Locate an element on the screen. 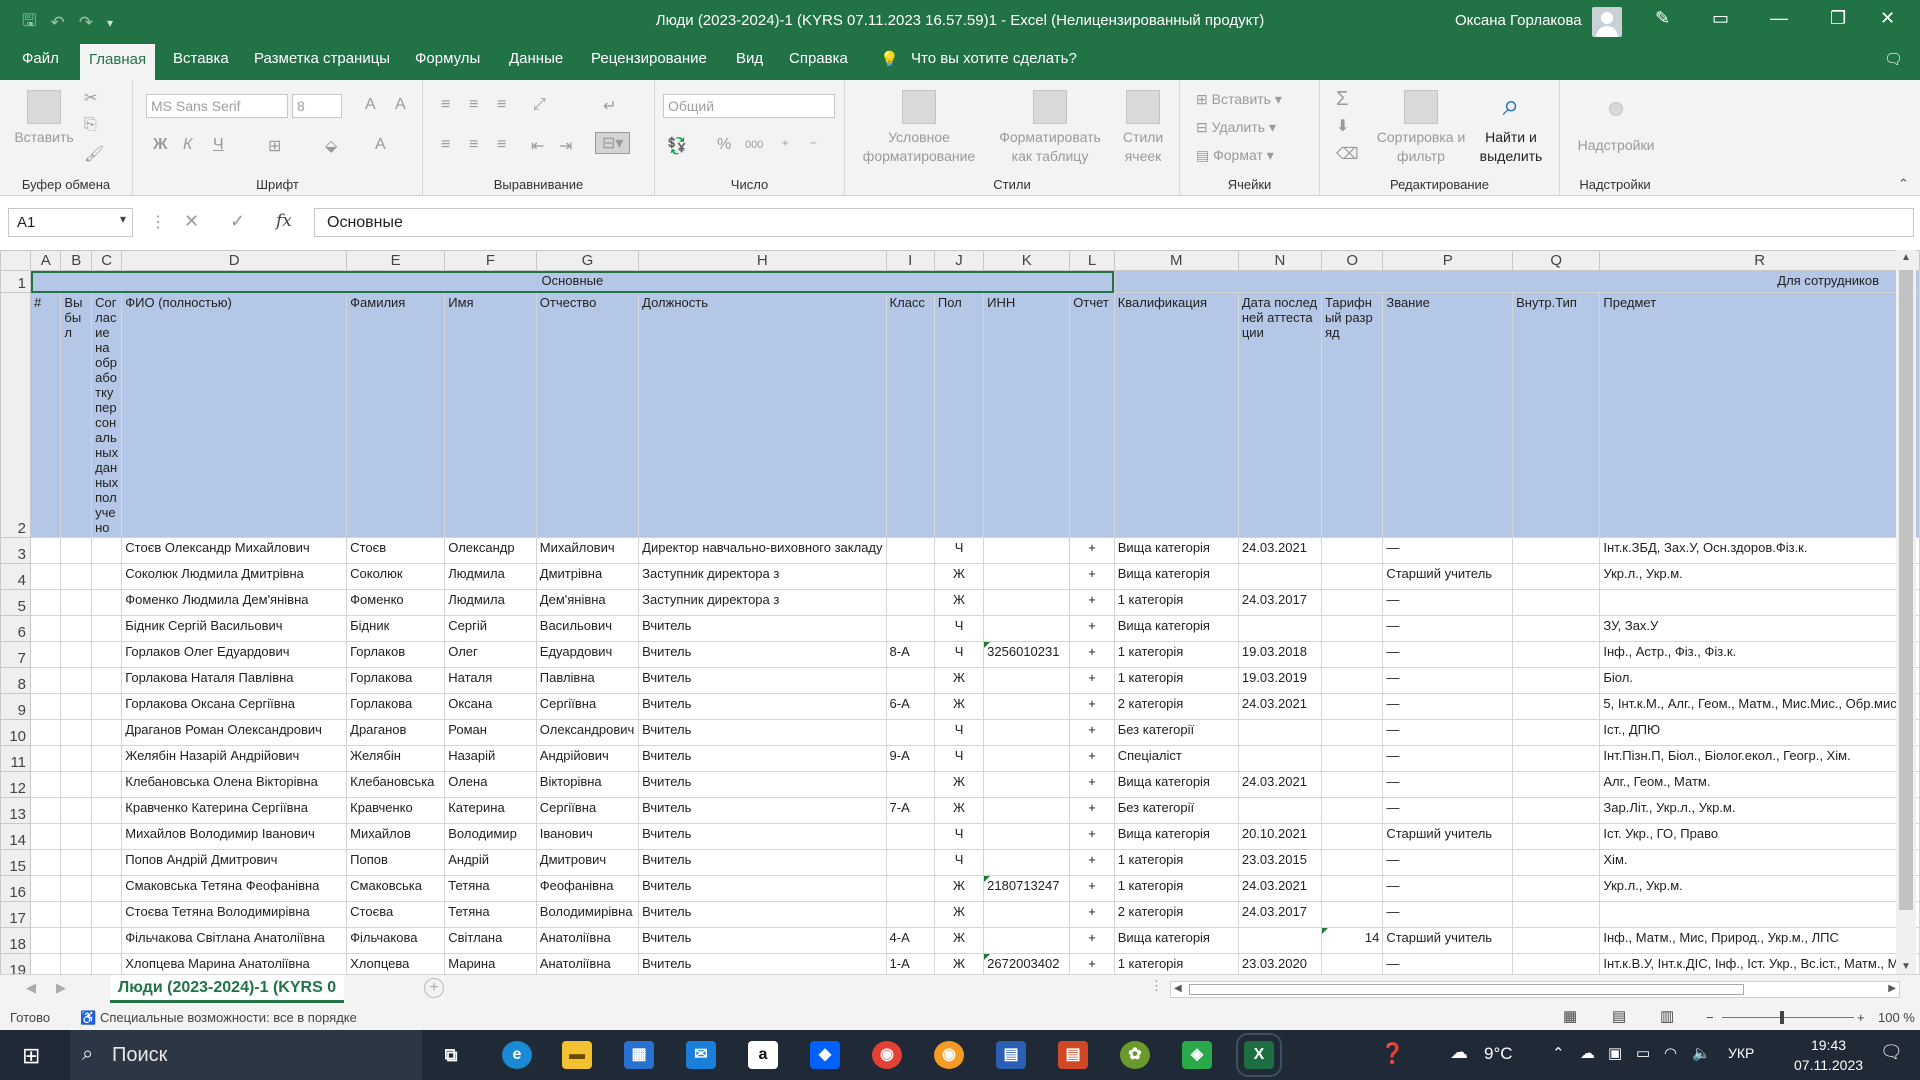 Image resolution: width=1920 pixels, height=1080 pixels. row-header: 11 is located at coordinates (16, 758).